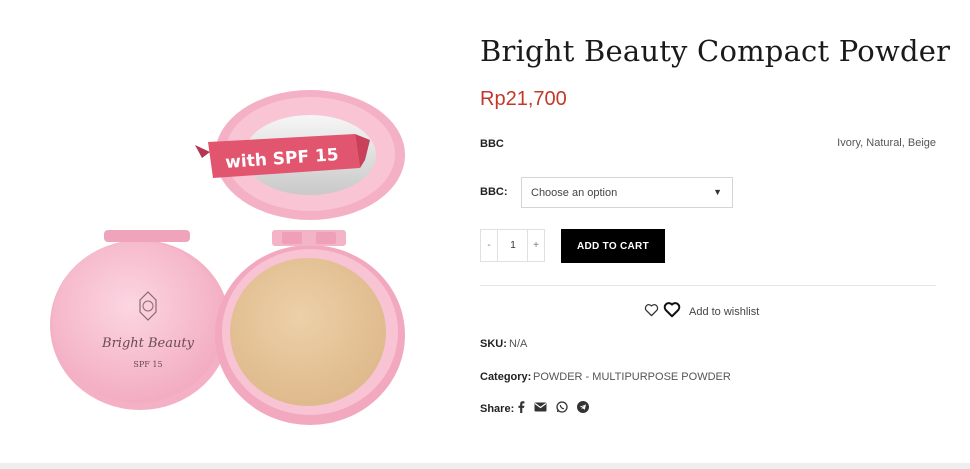 Image resolution: width=970 pixels, height=469 pixels. What do you see at coordinates (724, 312) in the screenshot?
I see `wishlist-label: Add to wishlist` at bounding box center [724, 312].